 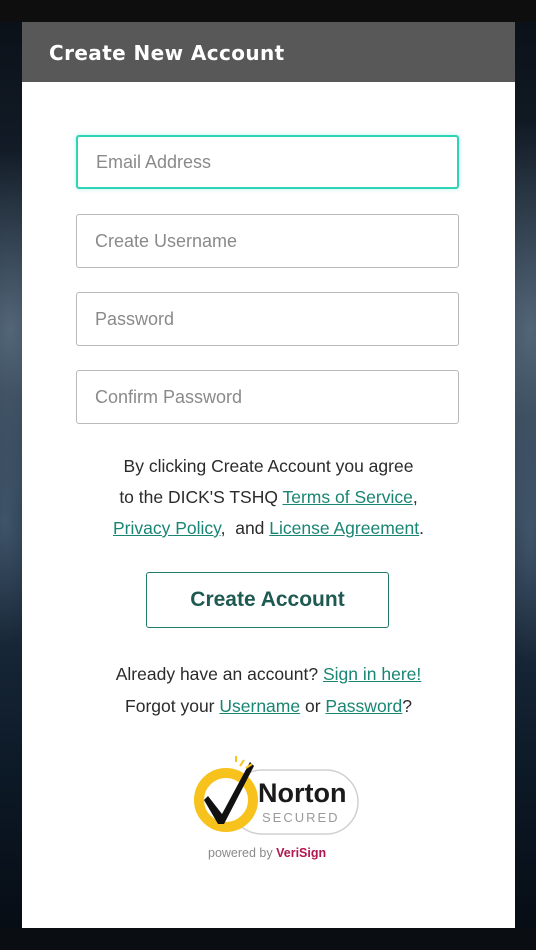 What do you see at coordinates (167, 528) in the screenshot?
I see `privacy-policy-link: Privacy Policy` at bounding box center [167, 528].